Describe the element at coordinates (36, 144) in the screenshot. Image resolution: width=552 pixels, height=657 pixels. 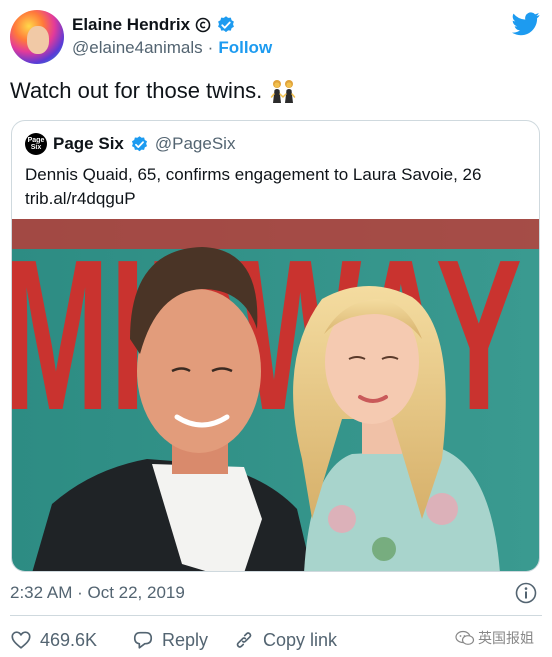
I see `page-six-logo: Page Six` at that location.